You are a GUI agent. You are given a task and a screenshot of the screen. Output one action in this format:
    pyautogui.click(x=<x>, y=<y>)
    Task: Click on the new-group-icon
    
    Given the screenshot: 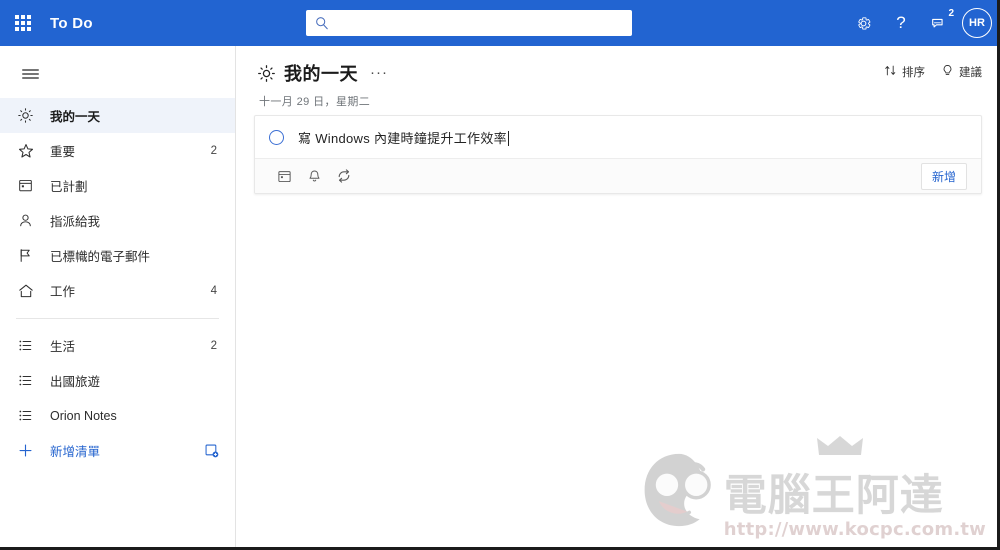 What is the action you would take?
    pyautogui.click(x=212, y=450)
    